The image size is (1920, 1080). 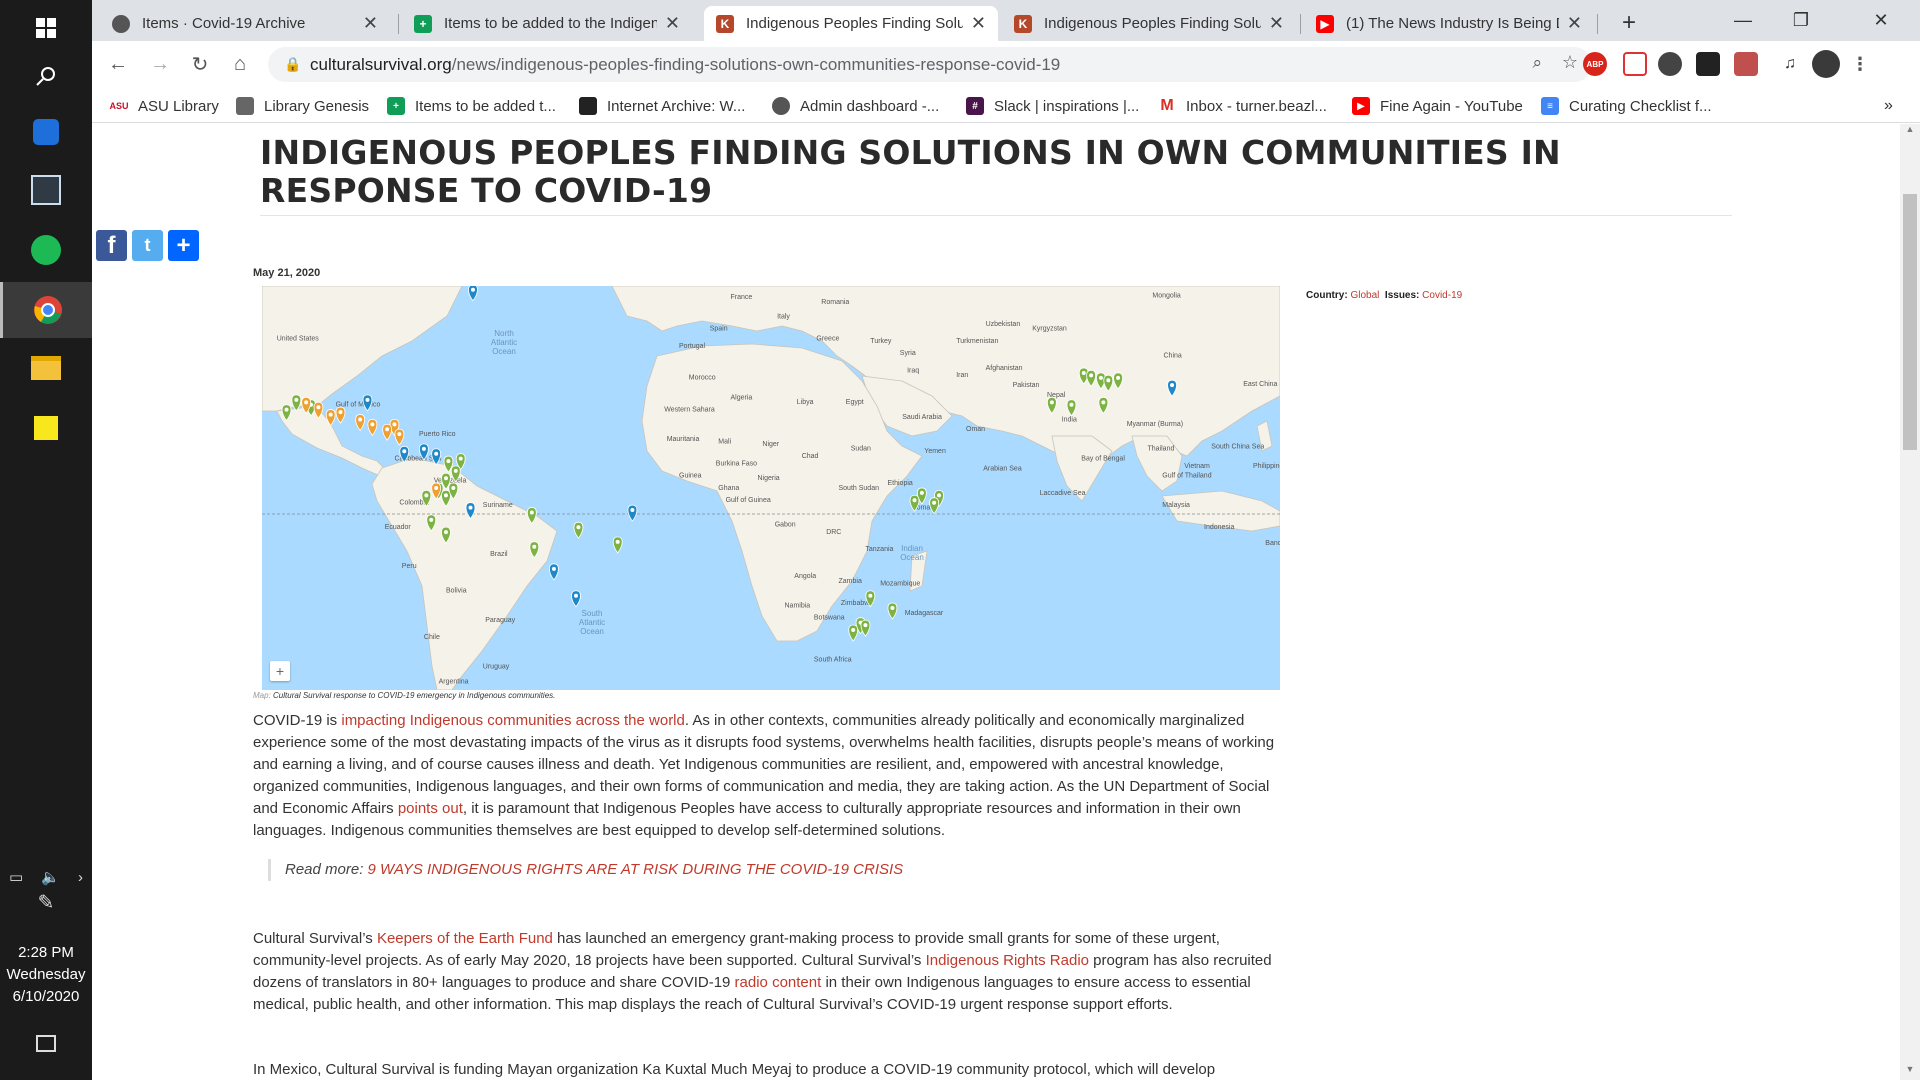 What do you see at coordinates (1888, 106) in the screenshot?
I see `more-bookmarks-icon: »` at bounding box center [1888, 106].